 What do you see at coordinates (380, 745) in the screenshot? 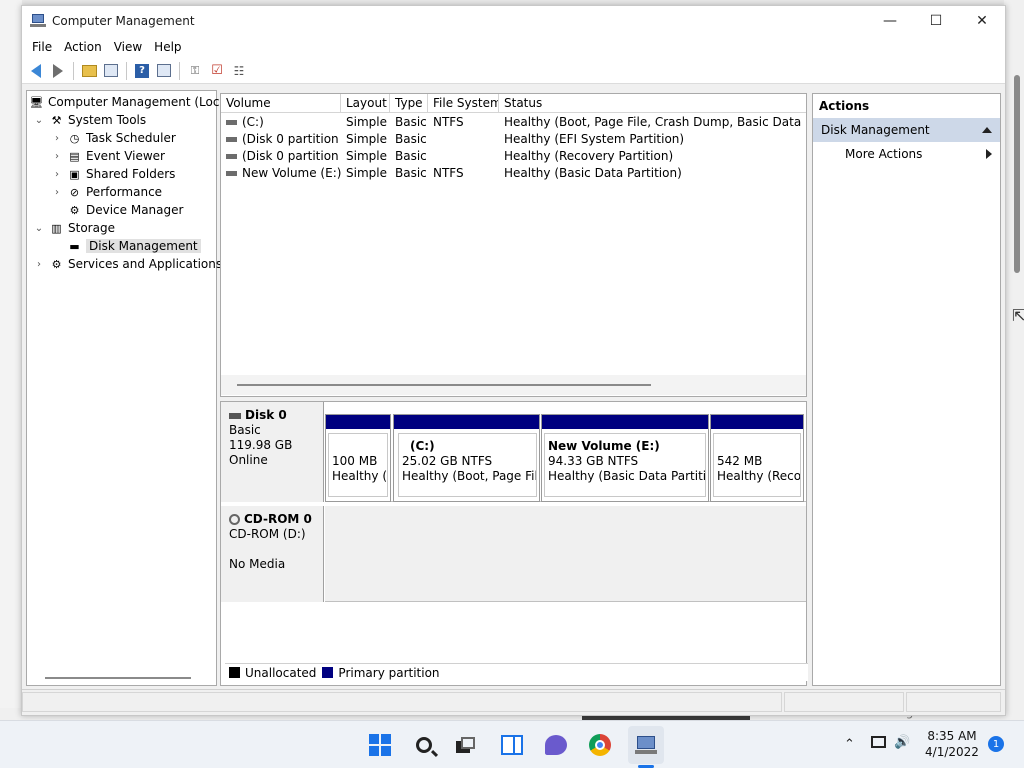
I see `start-button` at bounding box center [380, 745].